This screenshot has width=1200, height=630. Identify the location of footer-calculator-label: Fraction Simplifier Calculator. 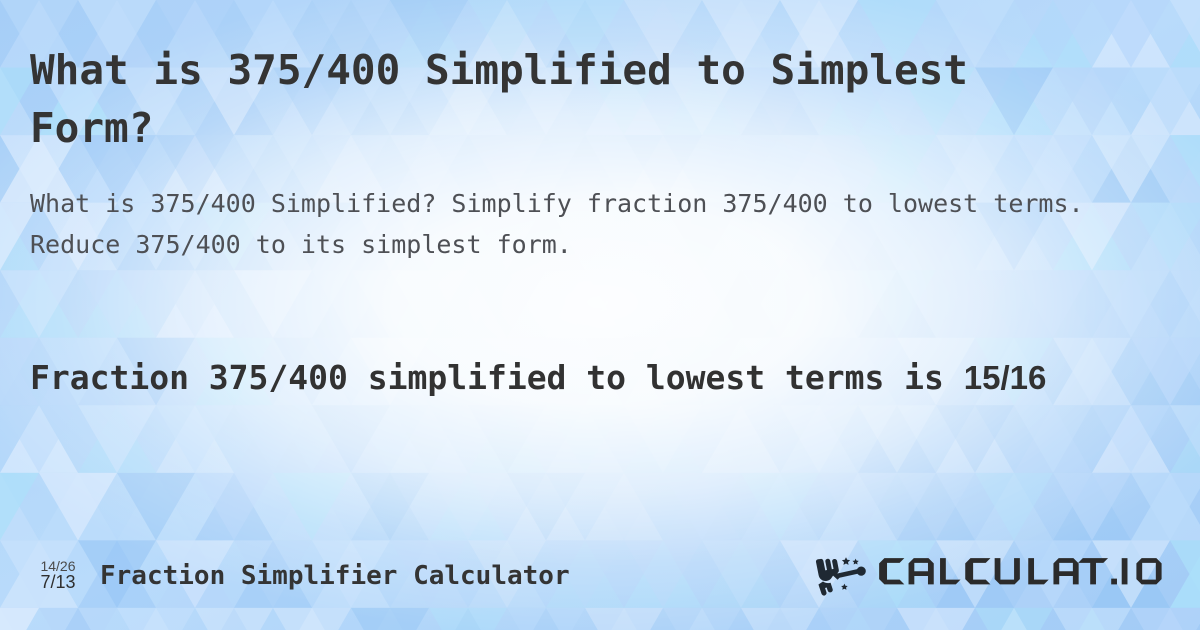
(335, 575).